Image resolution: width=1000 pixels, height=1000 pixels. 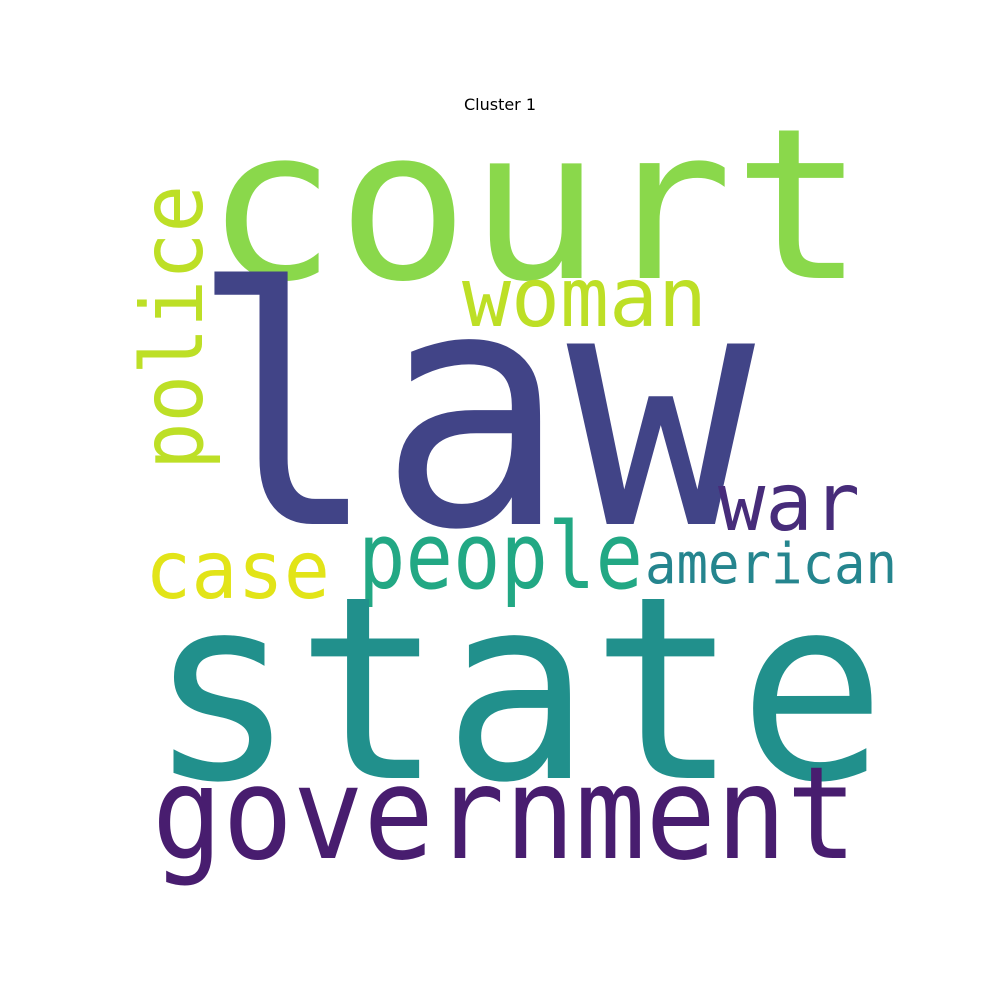 What do you see at coordinates (584, 298) in the screenshot?
I see `word-woman: woman` at bounding box center [584, 298].